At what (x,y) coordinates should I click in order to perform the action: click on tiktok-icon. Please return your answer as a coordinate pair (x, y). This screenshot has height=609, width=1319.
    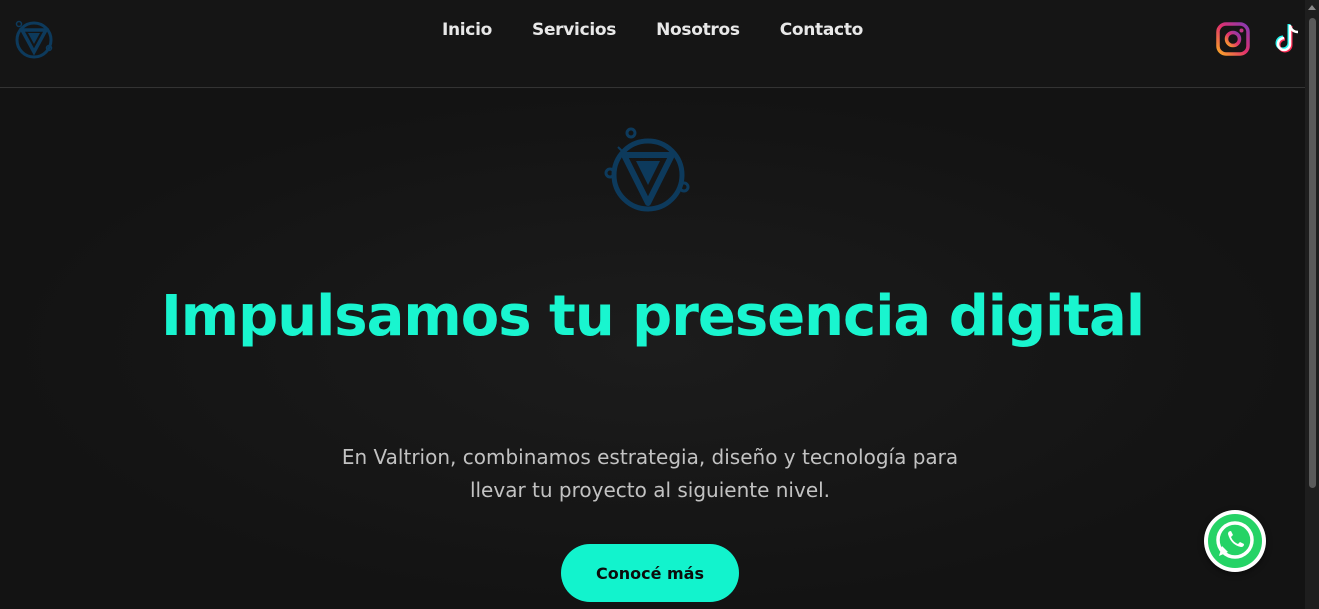
    Looking at the image, I should click on (1288, 39).